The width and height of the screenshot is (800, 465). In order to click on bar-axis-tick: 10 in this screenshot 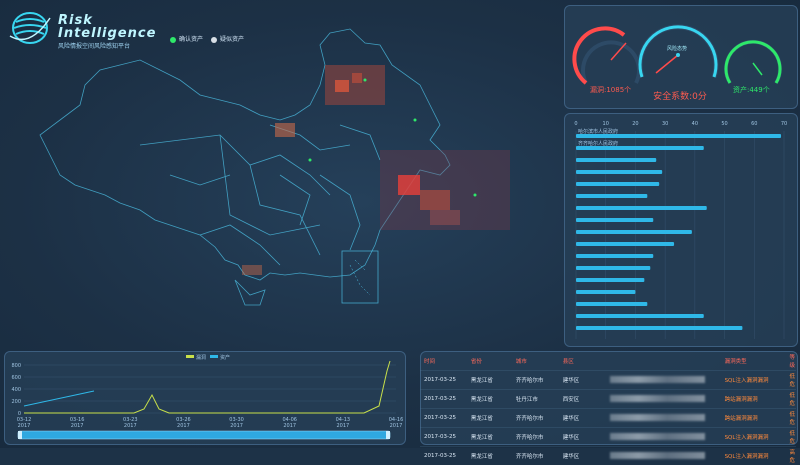, I will do `click(606, 124)`.